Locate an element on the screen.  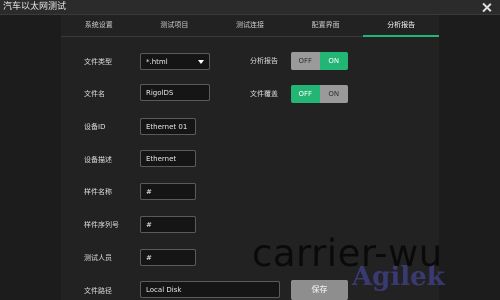
tab-bar: 系统设置 测试项目 测试连接 配置界面 分析报告 is located at coordinates (250, 26).